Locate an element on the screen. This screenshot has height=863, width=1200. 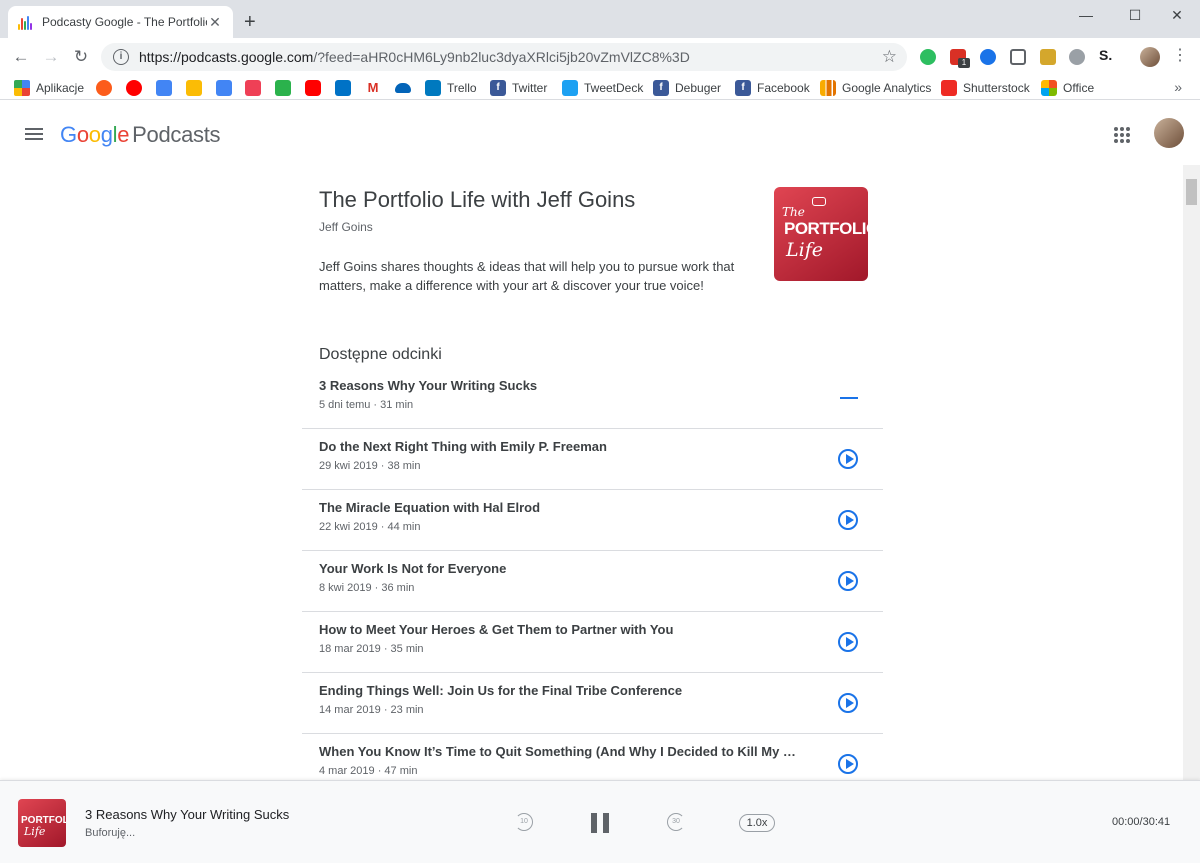
google-apps-icon is located at coordinates (1122, 135).